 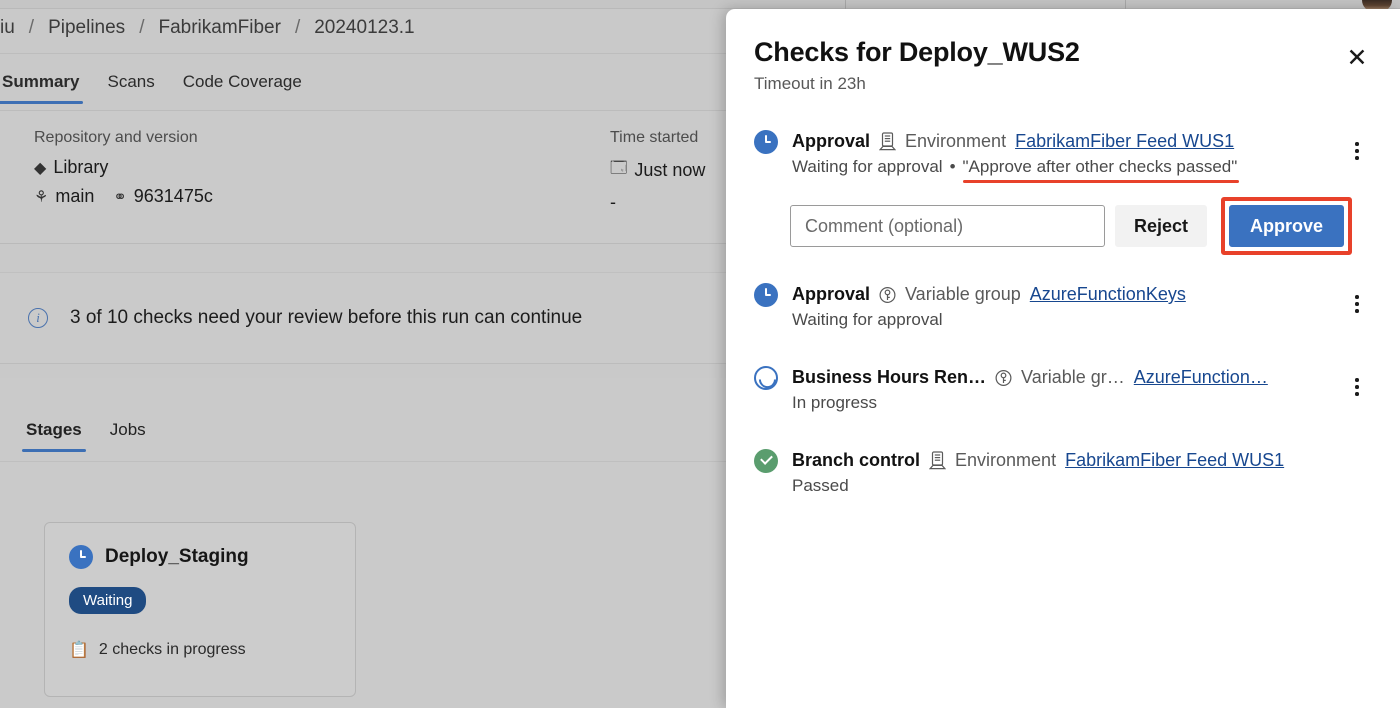 What do you see at coordinates (820, 485) in the screenshot?
I see `check-state: Passed` at bounding box center [820, 485].